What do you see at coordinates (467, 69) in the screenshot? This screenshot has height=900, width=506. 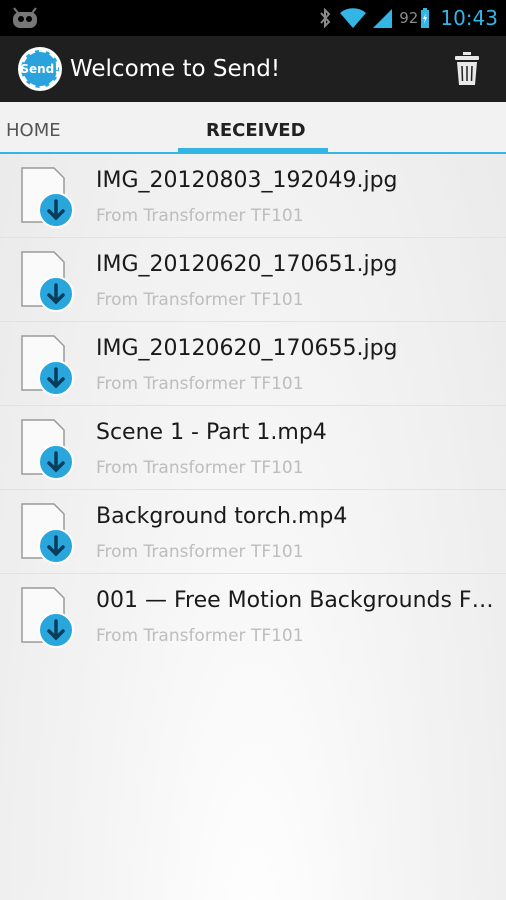 I see `trash-icon` at bounding box center [467, 69].